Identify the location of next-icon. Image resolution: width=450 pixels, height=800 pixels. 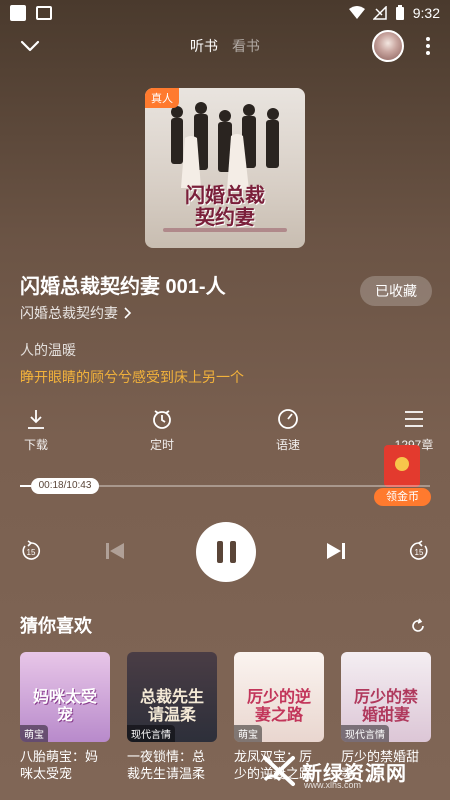
(336, 551).